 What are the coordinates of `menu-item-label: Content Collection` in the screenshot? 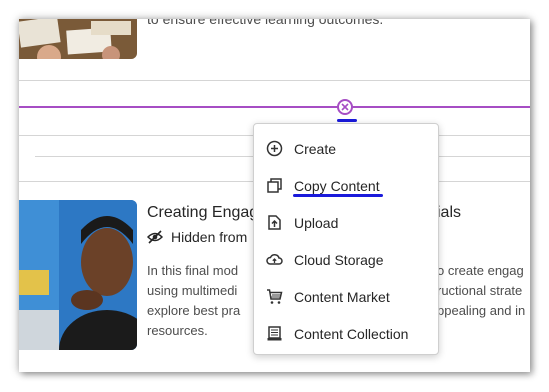 It's located at (351, 333).